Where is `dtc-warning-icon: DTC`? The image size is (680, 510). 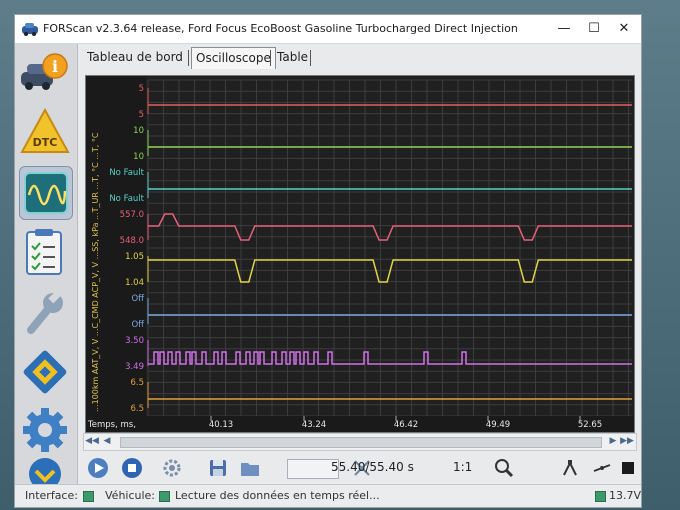 dtc-warning-icon: DTC is located at coordinates (45, 130).